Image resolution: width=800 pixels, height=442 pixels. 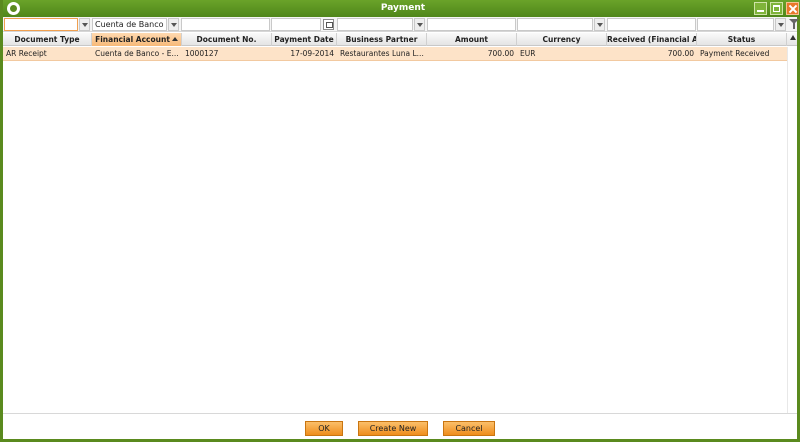 What do you see at coordinates (202, 53) in the screenshot?
I see `cell-document-no: 1000127` at bounding box center [202, 53].